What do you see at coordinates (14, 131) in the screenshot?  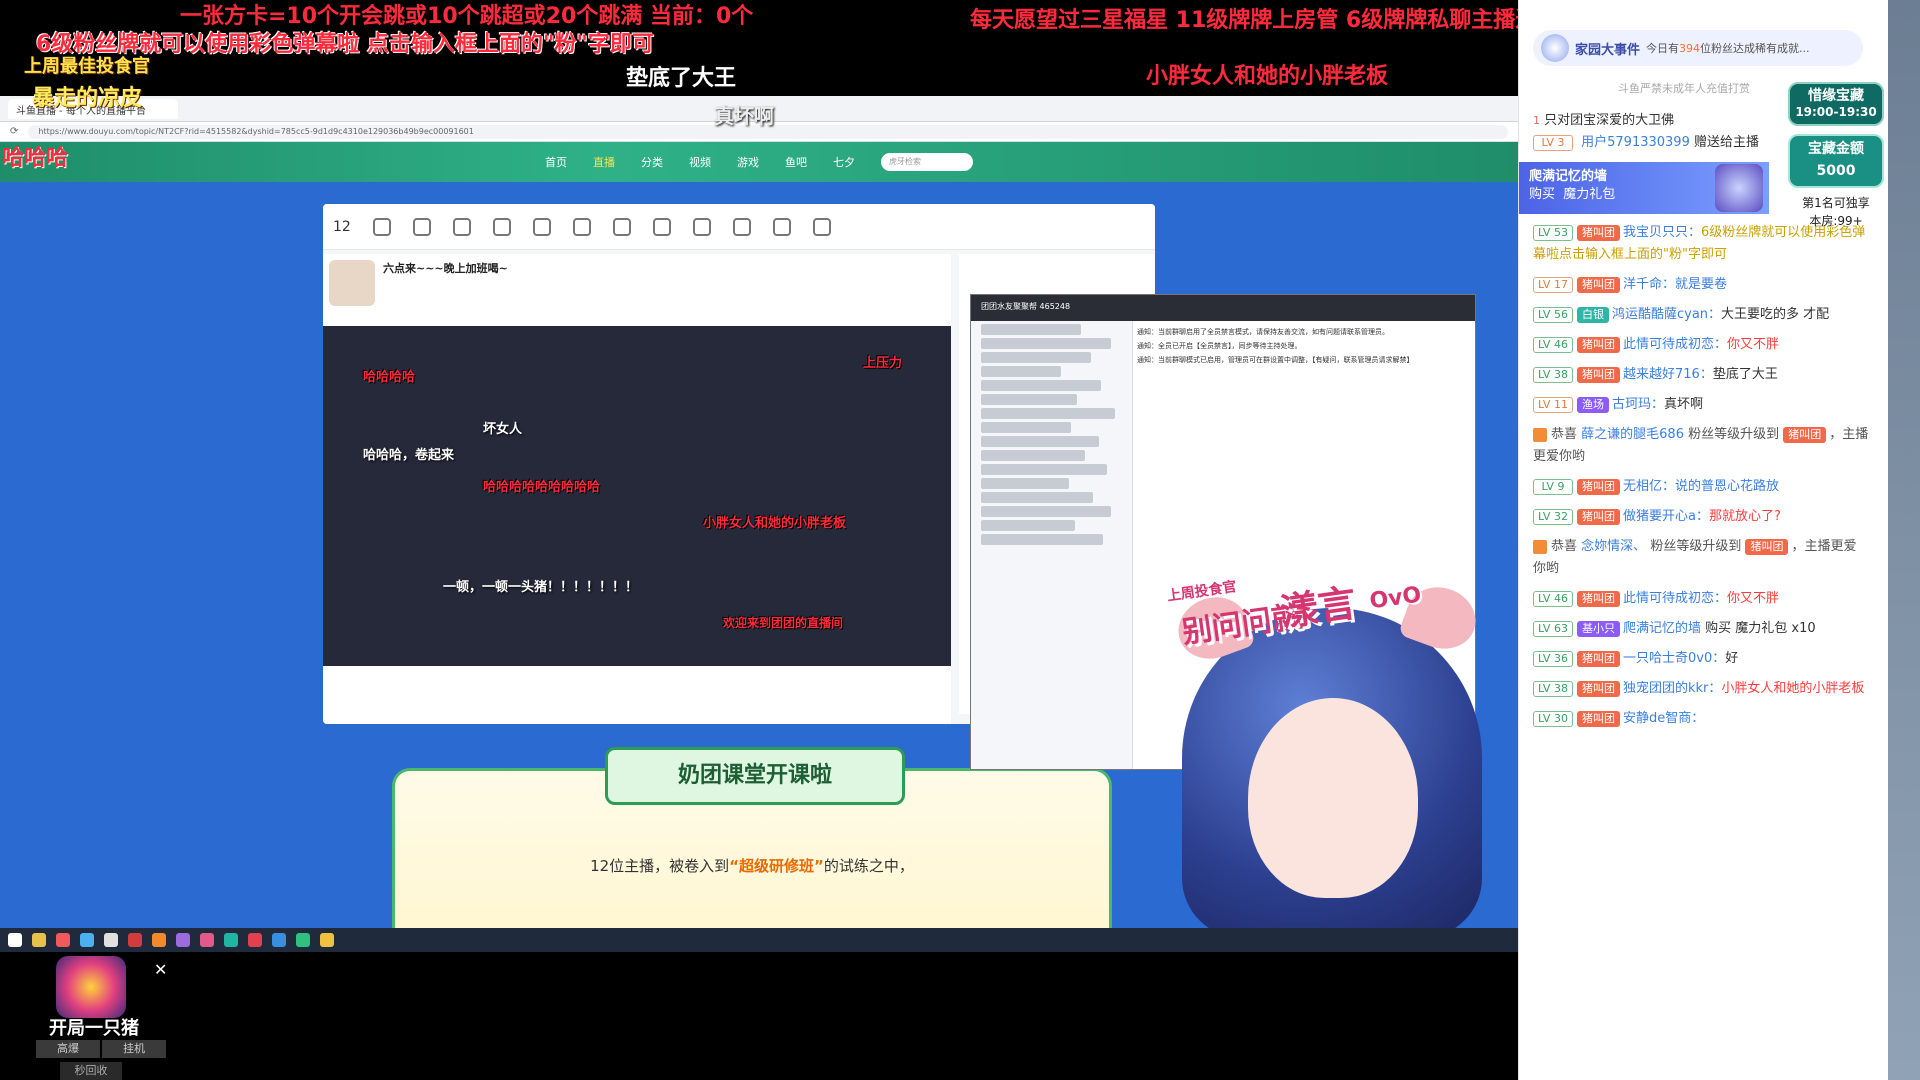 I see `refresh-icon: ⟳` at bounding box center [14, 131].